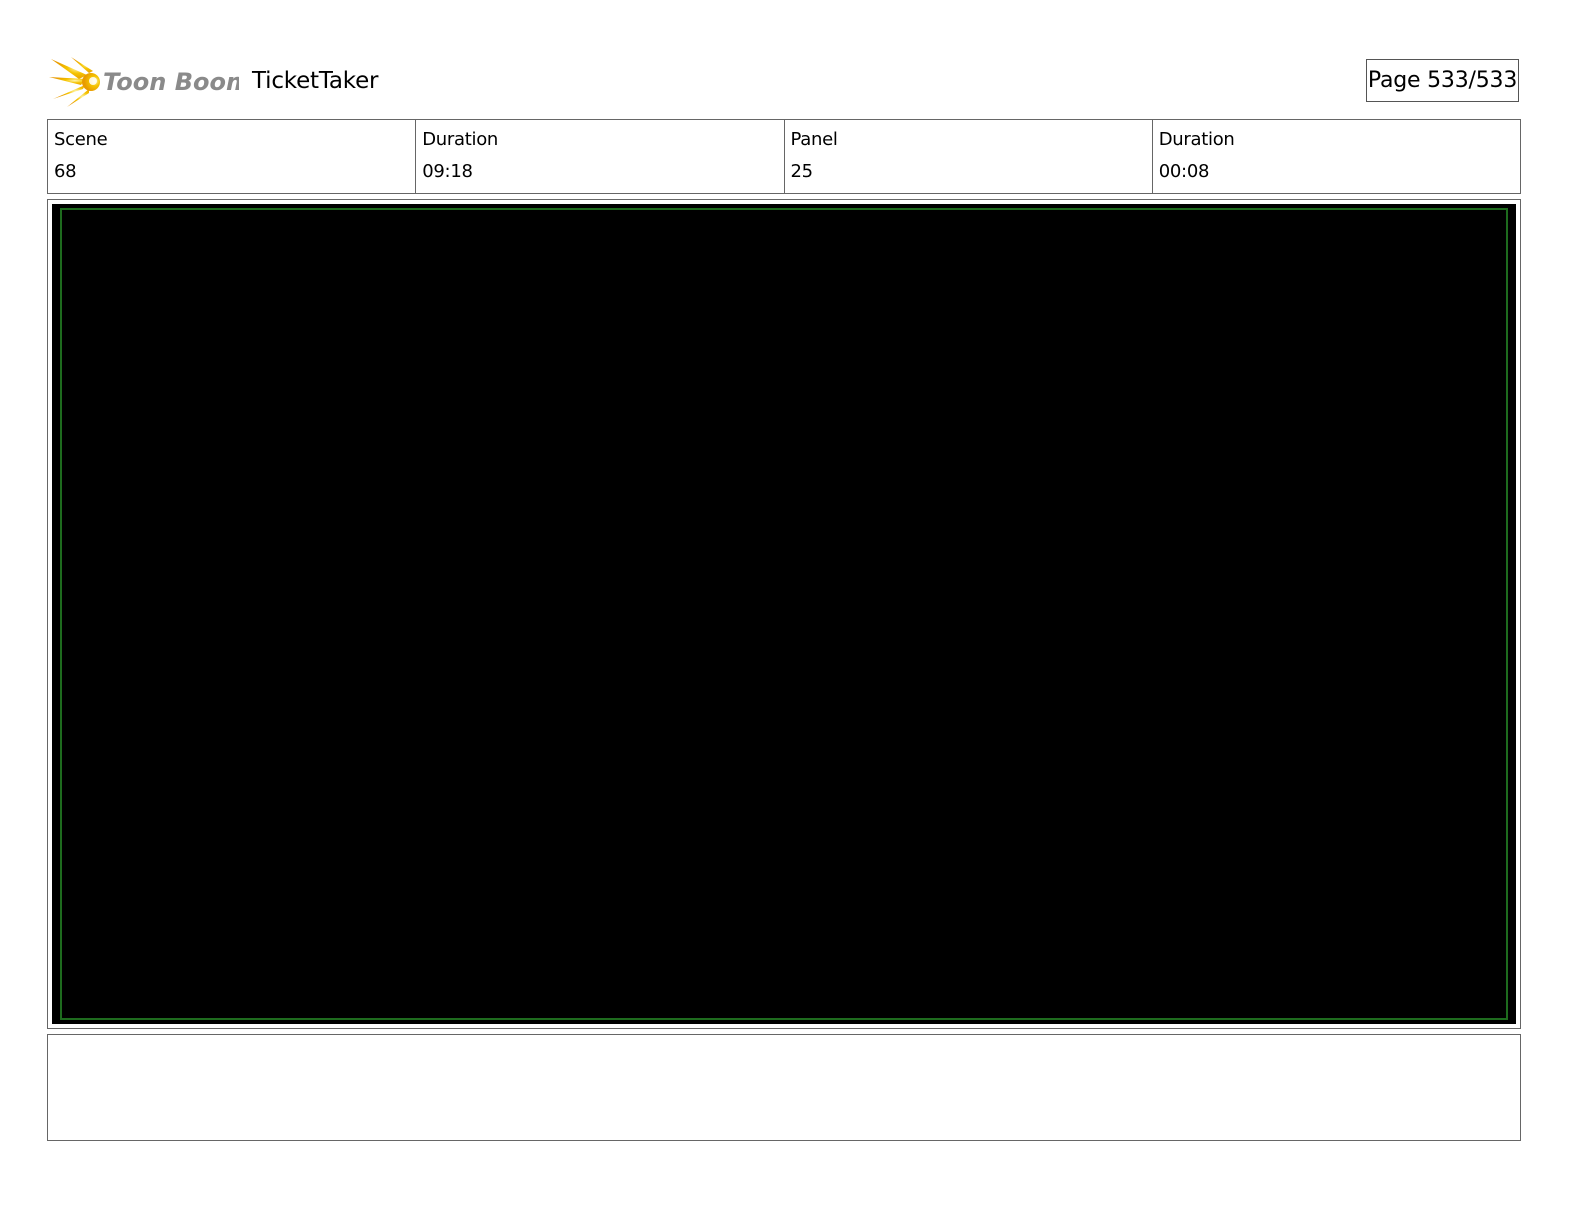  I want to click on panel-notes, so click(784, 1087).